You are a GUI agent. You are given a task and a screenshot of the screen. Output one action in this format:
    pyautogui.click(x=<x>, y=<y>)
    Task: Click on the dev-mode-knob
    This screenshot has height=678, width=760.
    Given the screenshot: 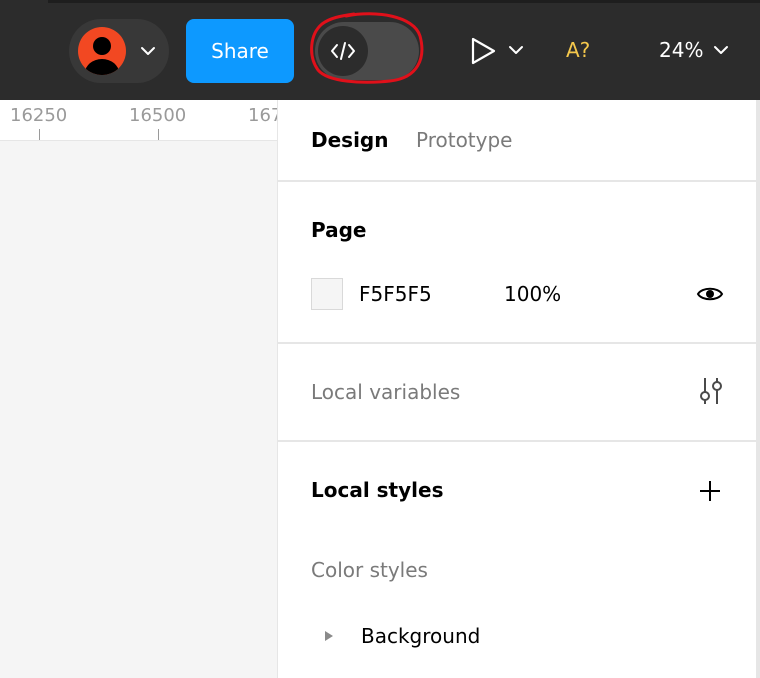 What is the action you would take?
    pyautogui.click(x=343, y=51)
    